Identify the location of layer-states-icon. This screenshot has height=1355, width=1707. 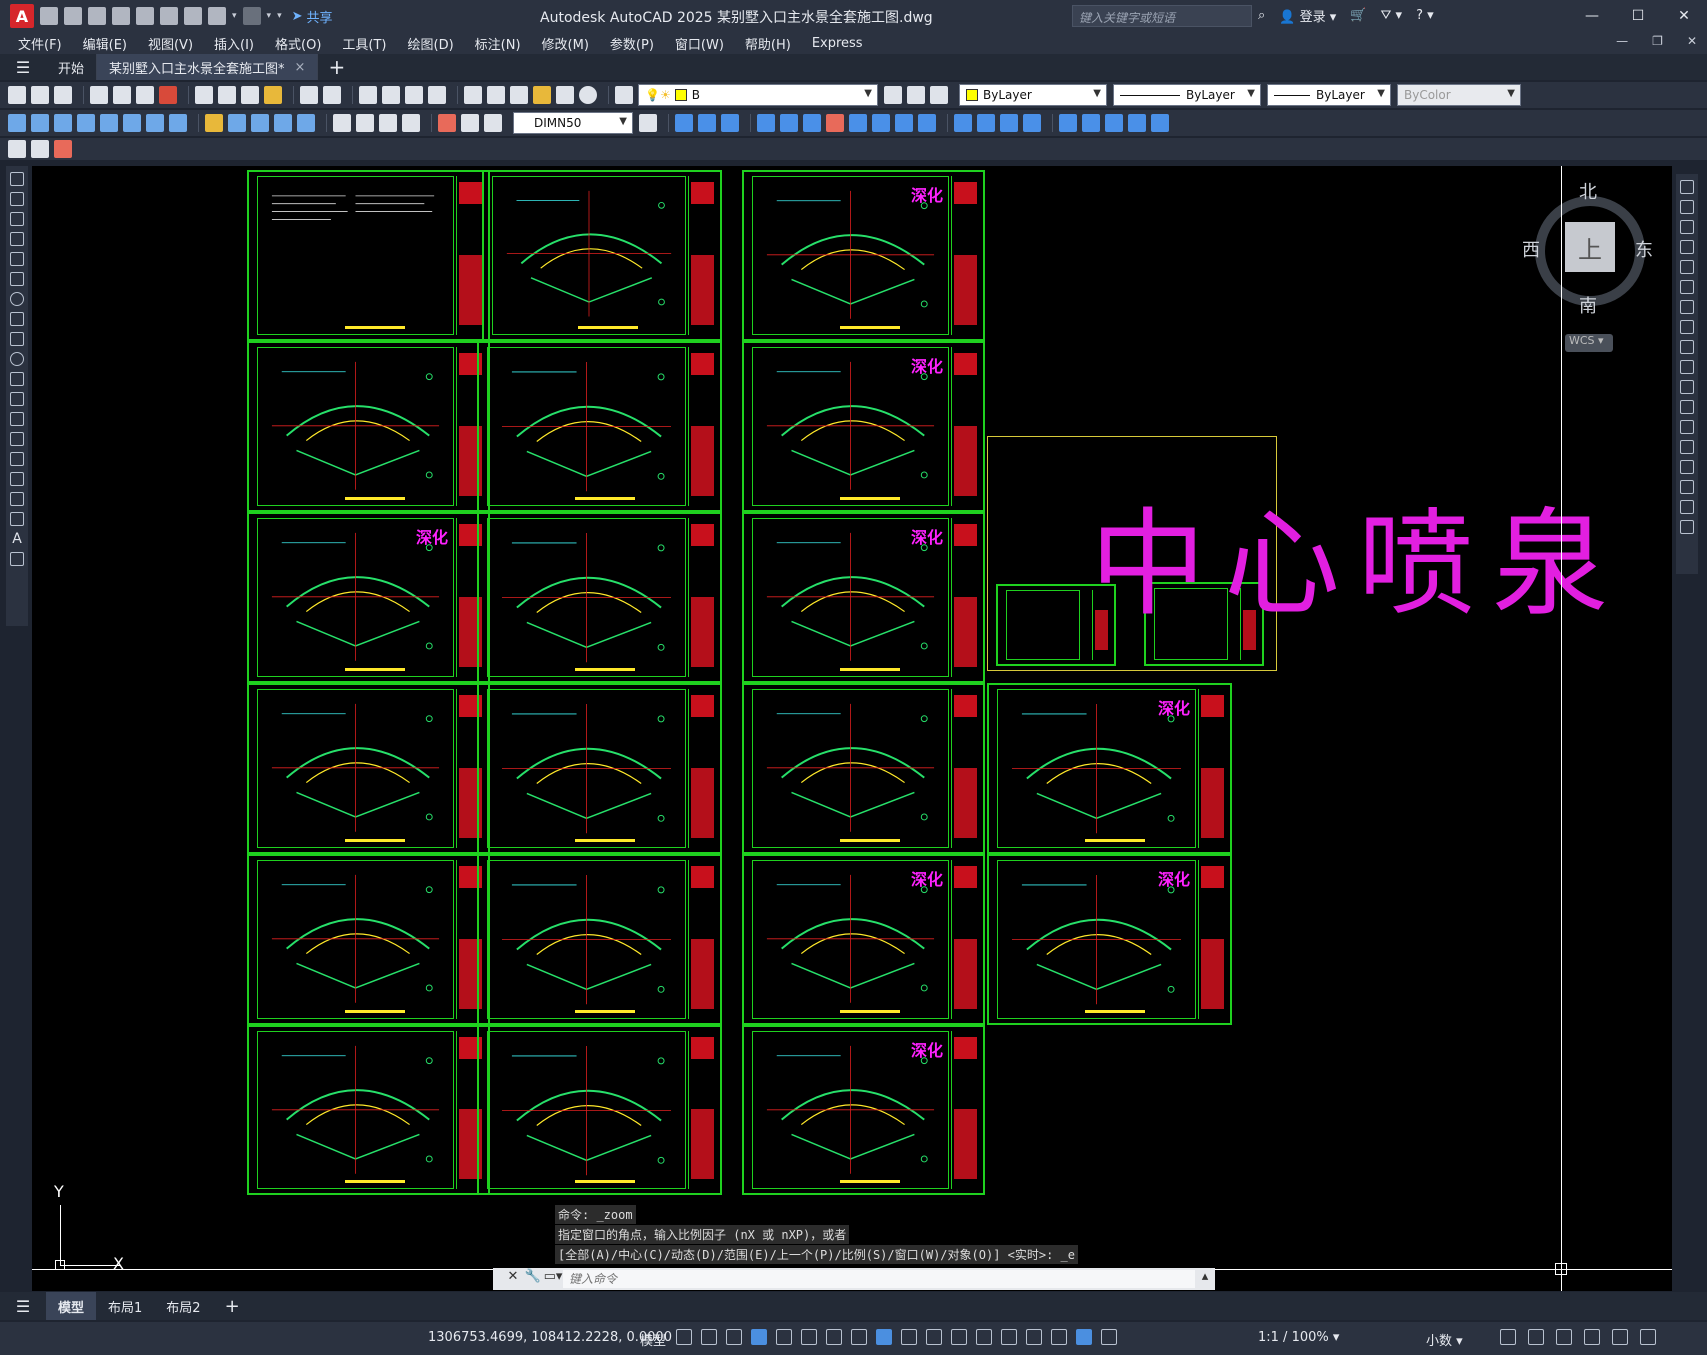
(939, 95).